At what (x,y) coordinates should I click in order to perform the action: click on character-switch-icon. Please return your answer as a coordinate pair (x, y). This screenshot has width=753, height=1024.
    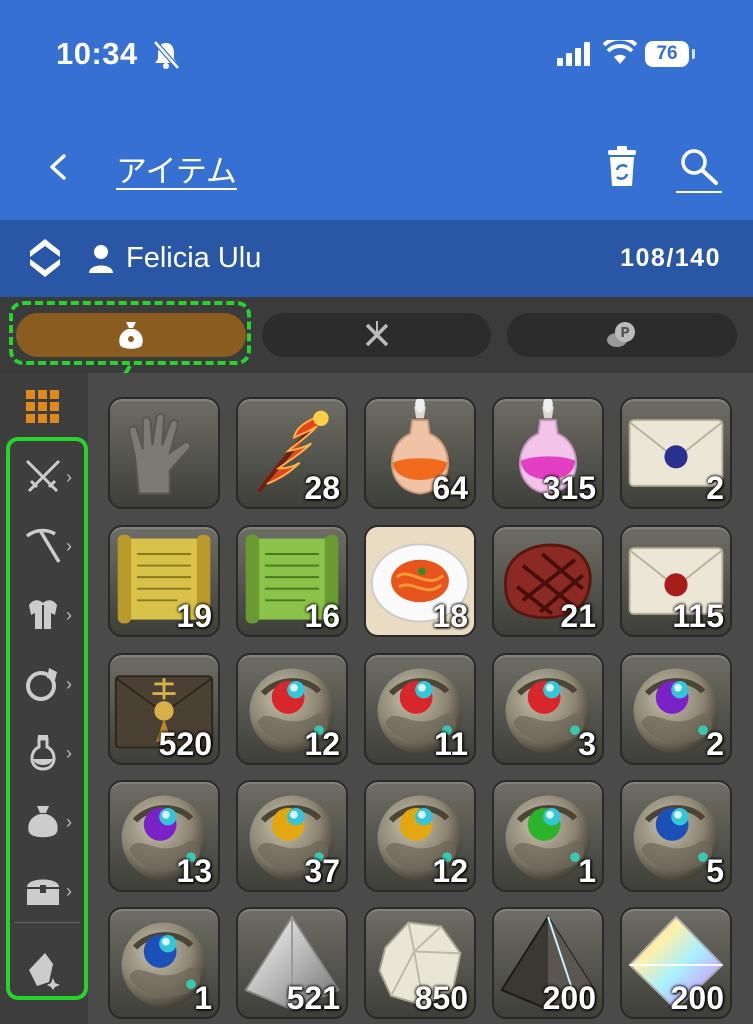
    Looking at the image, I should click on (45, 258).